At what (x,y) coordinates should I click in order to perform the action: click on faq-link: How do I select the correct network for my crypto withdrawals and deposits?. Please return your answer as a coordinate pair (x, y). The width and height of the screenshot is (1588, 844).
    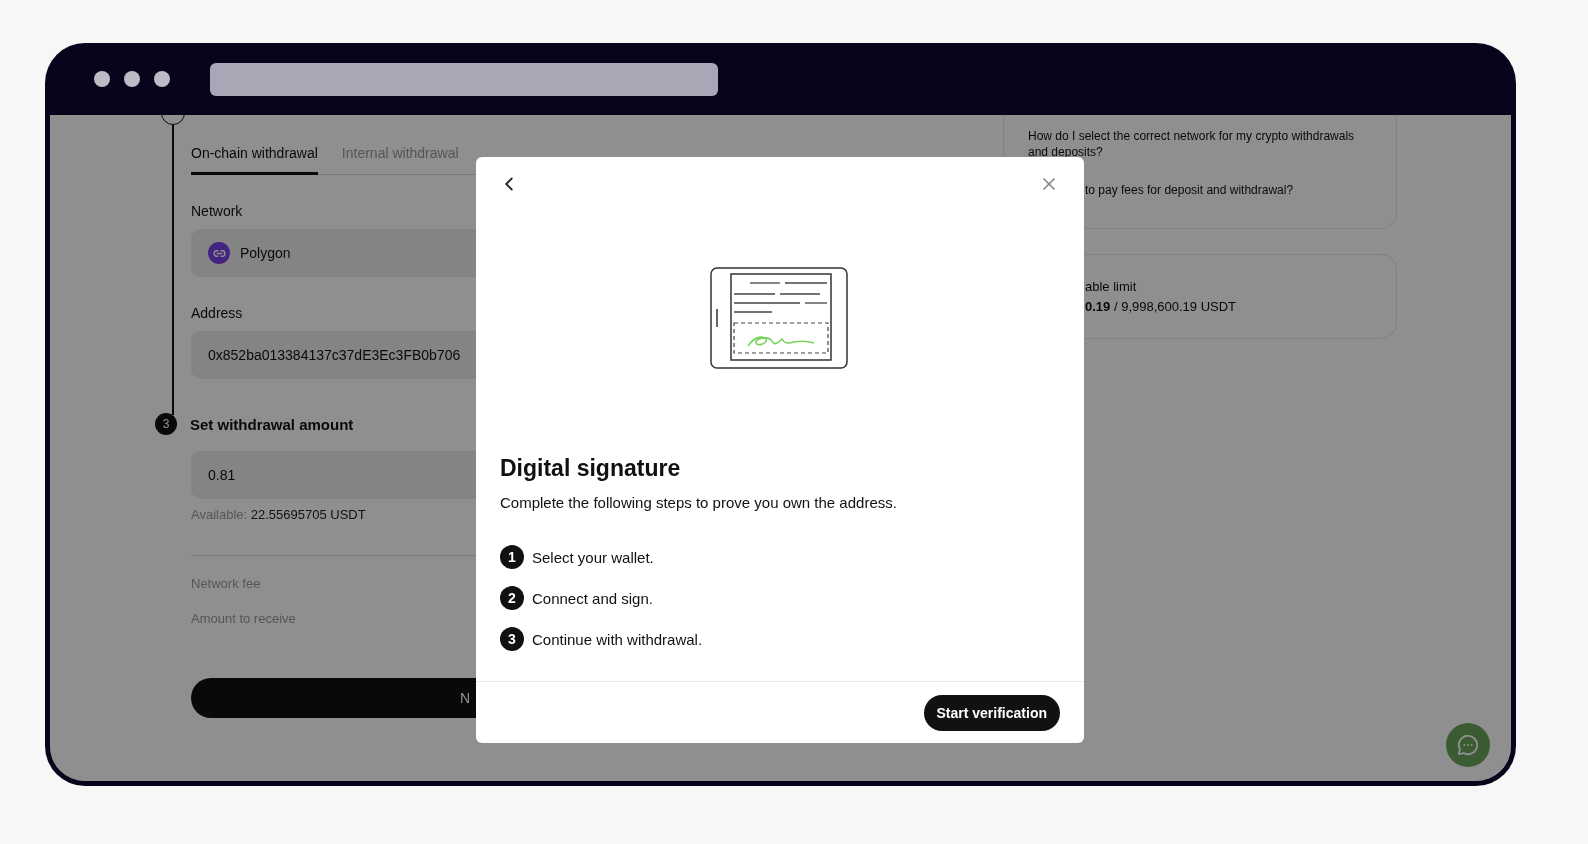
    Looking at the image, I should click on (1197, 144).